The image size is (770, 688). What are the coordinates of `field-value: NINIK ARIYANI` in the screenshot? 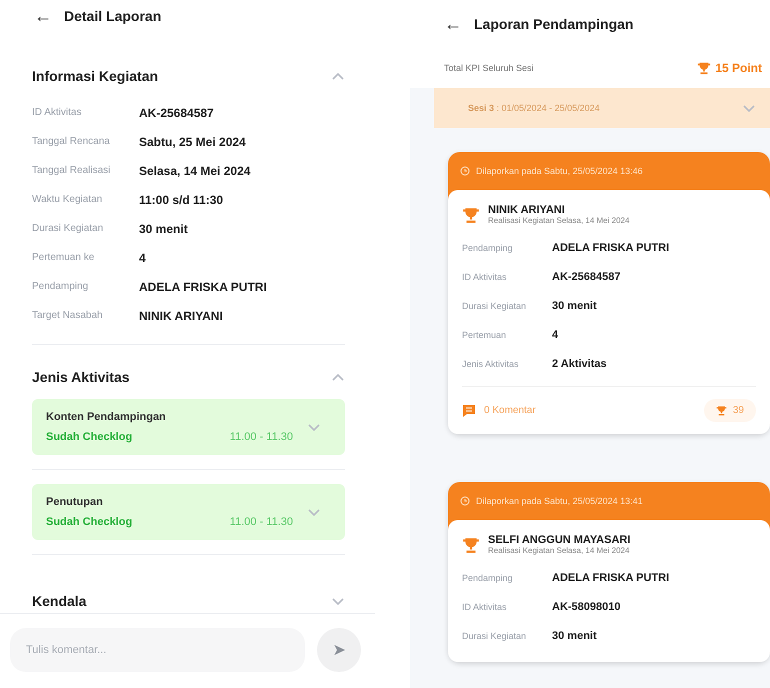 It's located at (181, 315).